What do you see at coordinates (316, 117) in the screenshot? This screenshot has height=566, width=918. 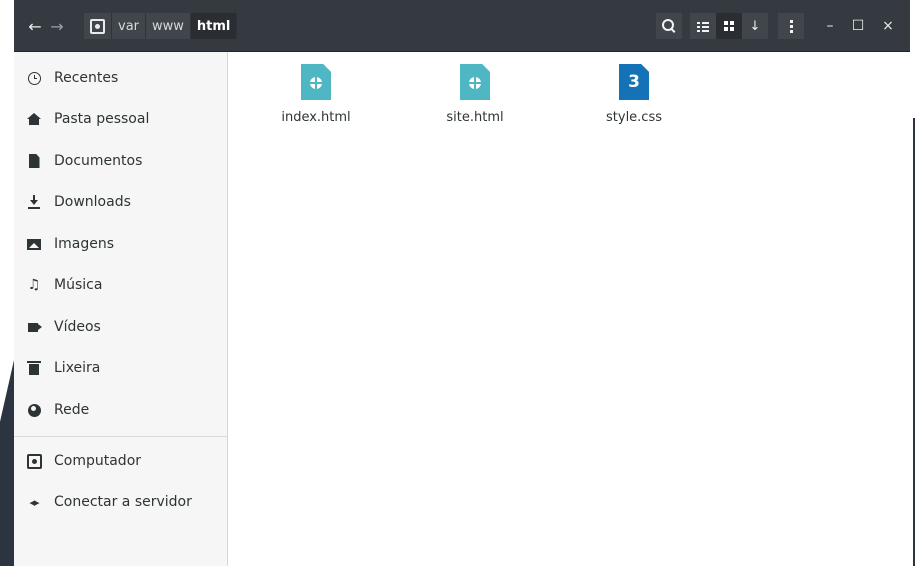 I see `file-name: index.html` at bounding box center [316, 117].